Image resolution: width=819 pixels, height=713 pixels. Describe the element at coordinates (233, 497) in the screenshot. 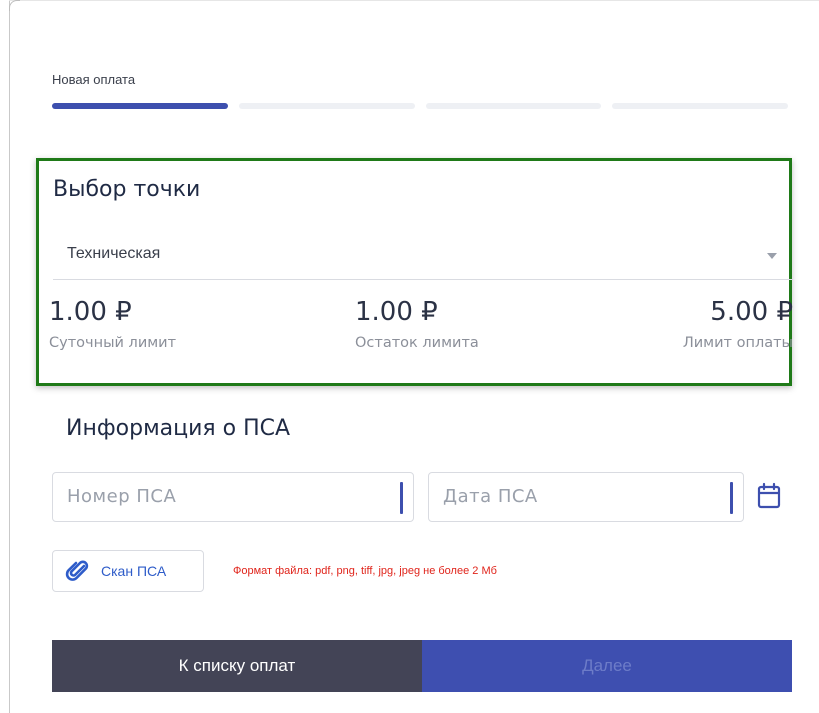

I see `psa-number-input: Номер ПСА` at that location.